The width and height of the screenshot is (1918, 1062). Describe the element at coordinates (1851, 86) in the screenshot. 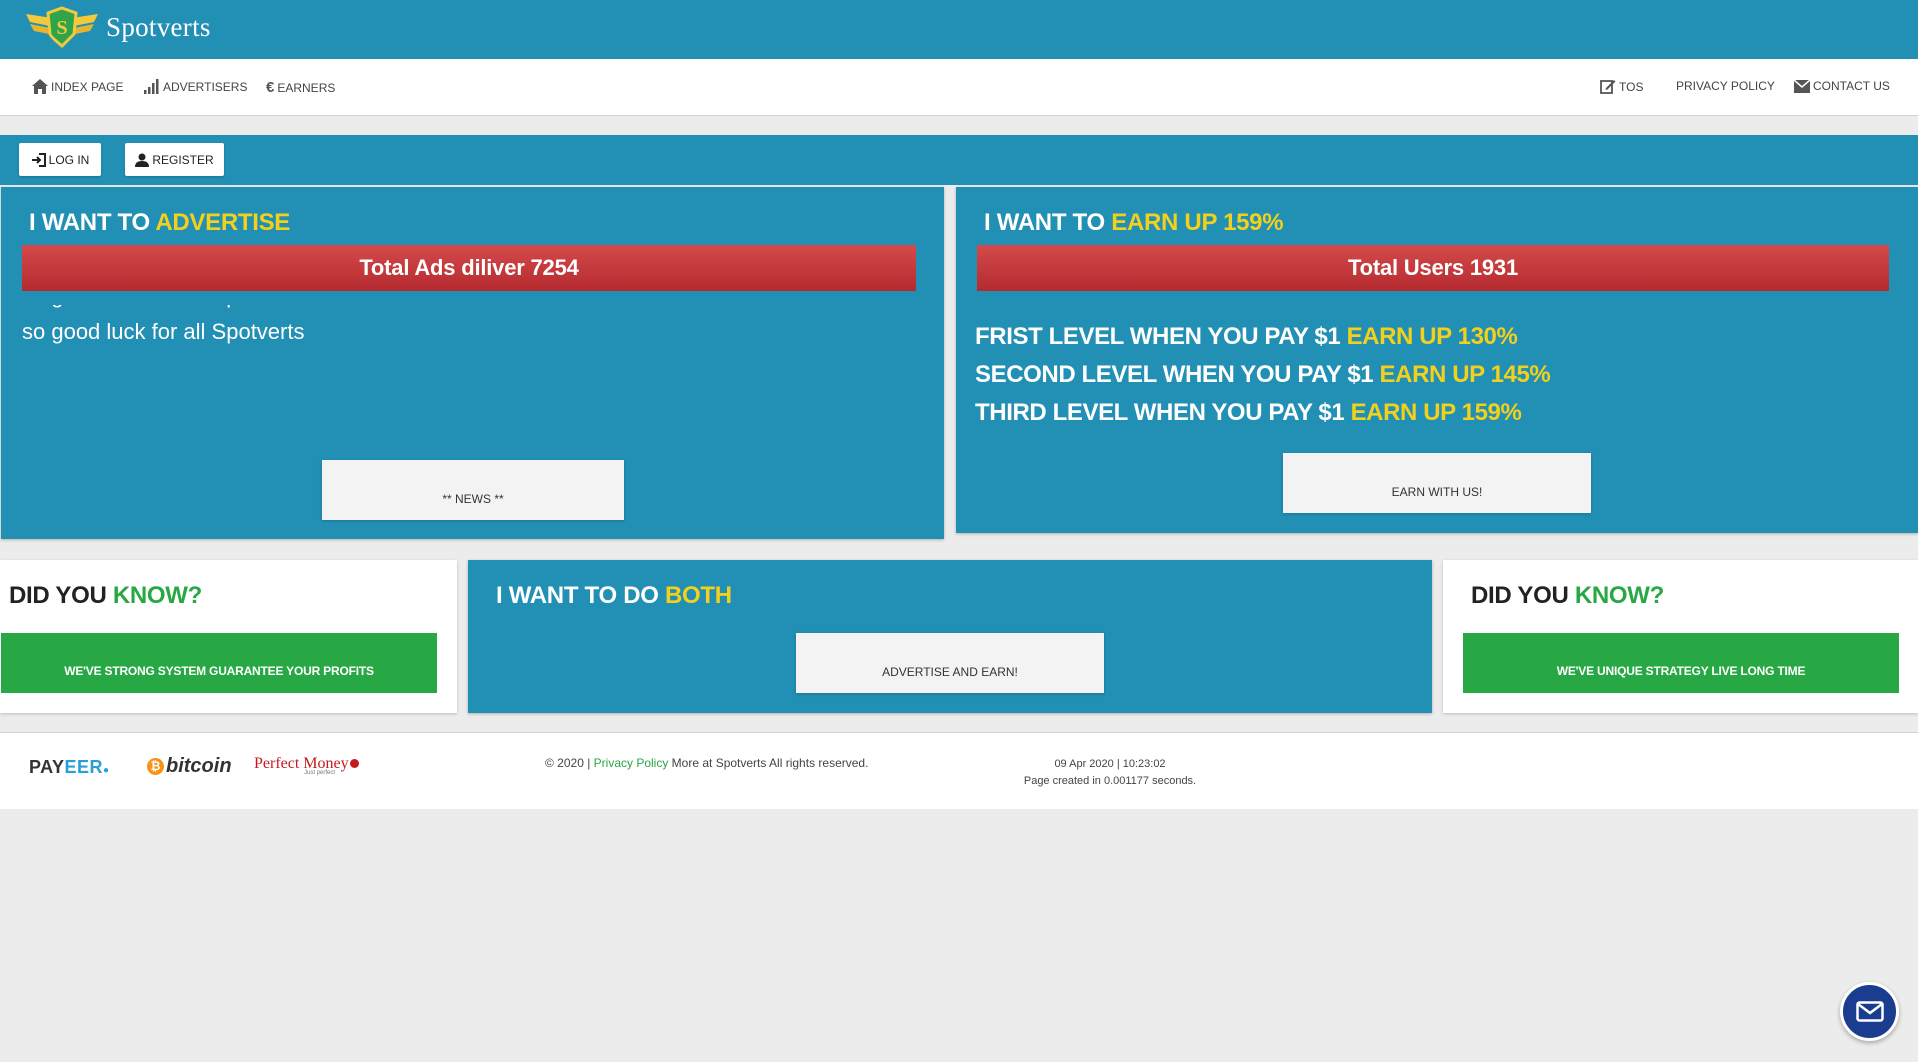

I see `nav-contact-us-label: CONTACT US` at that location.